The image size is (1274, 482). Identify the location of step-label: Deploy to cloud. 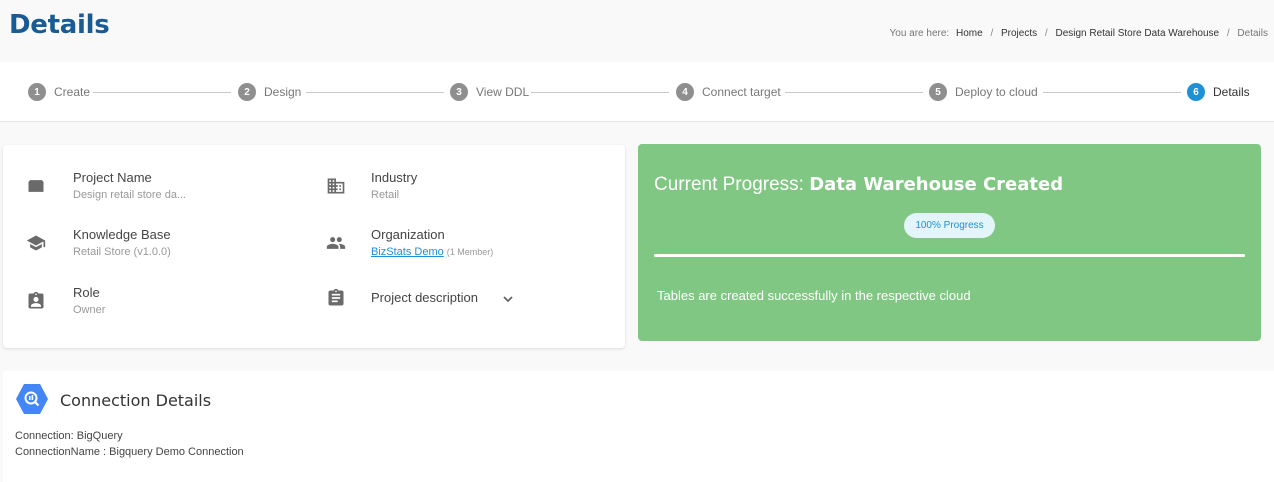
(996, 92).